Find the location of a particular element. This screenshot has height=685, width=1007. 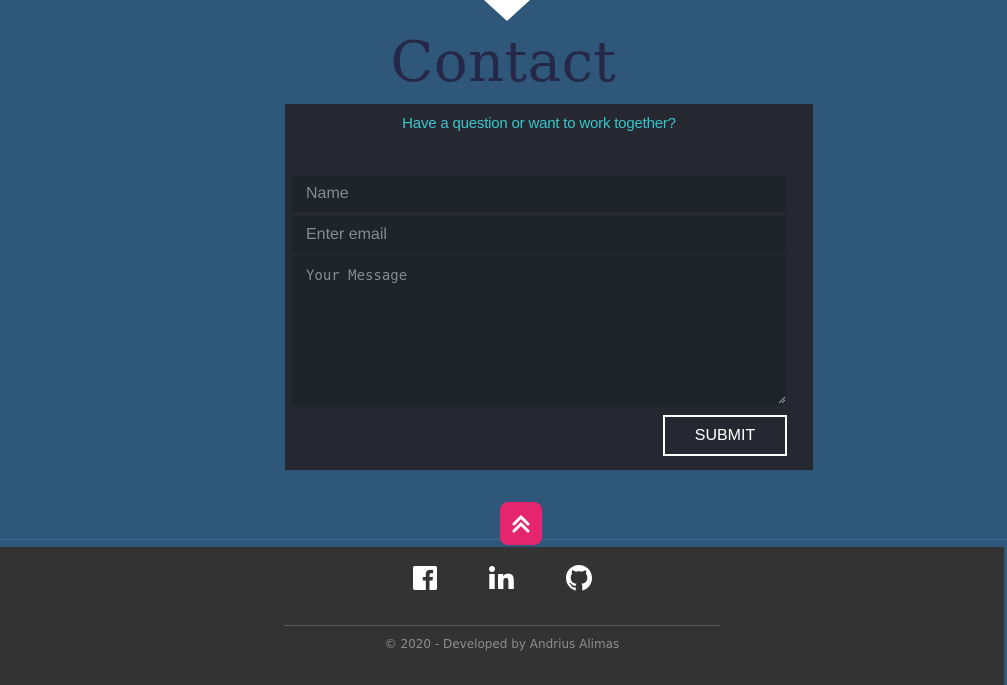

resize-handle-icon is located at coordinates (782, 400).